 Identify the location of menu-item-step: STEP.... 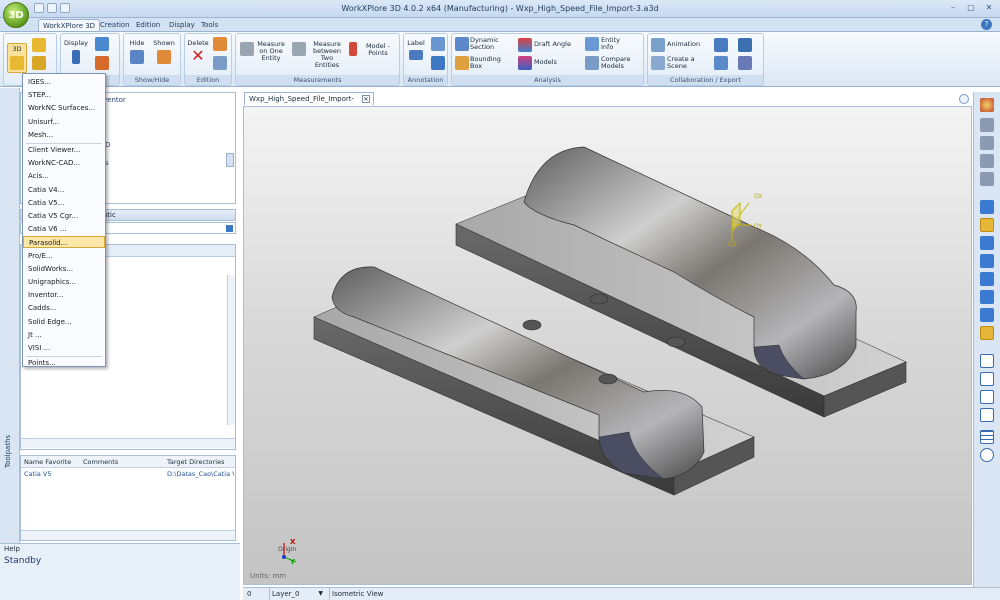
(64, 95).